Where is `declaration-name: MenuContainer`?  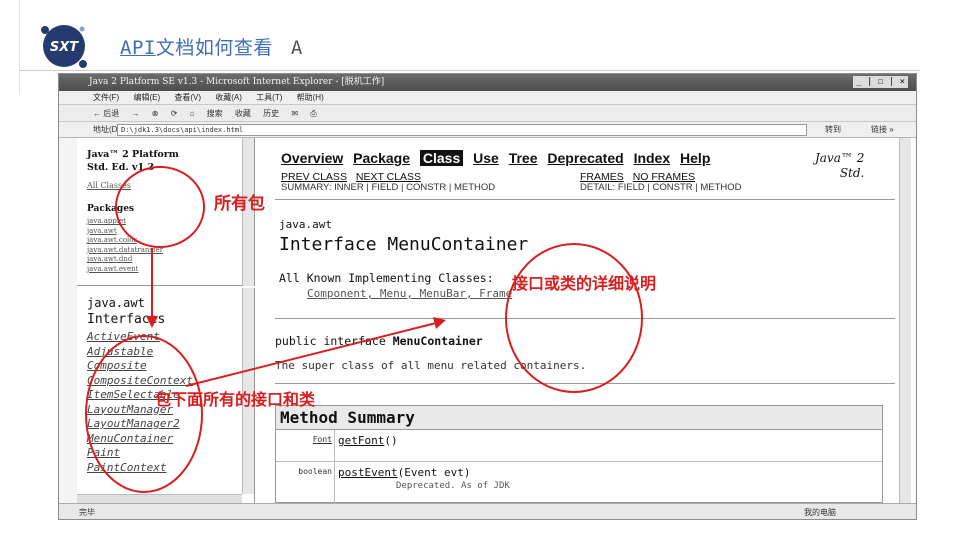
declaration-name: MenuContainer is located at coordinates (437, 341).